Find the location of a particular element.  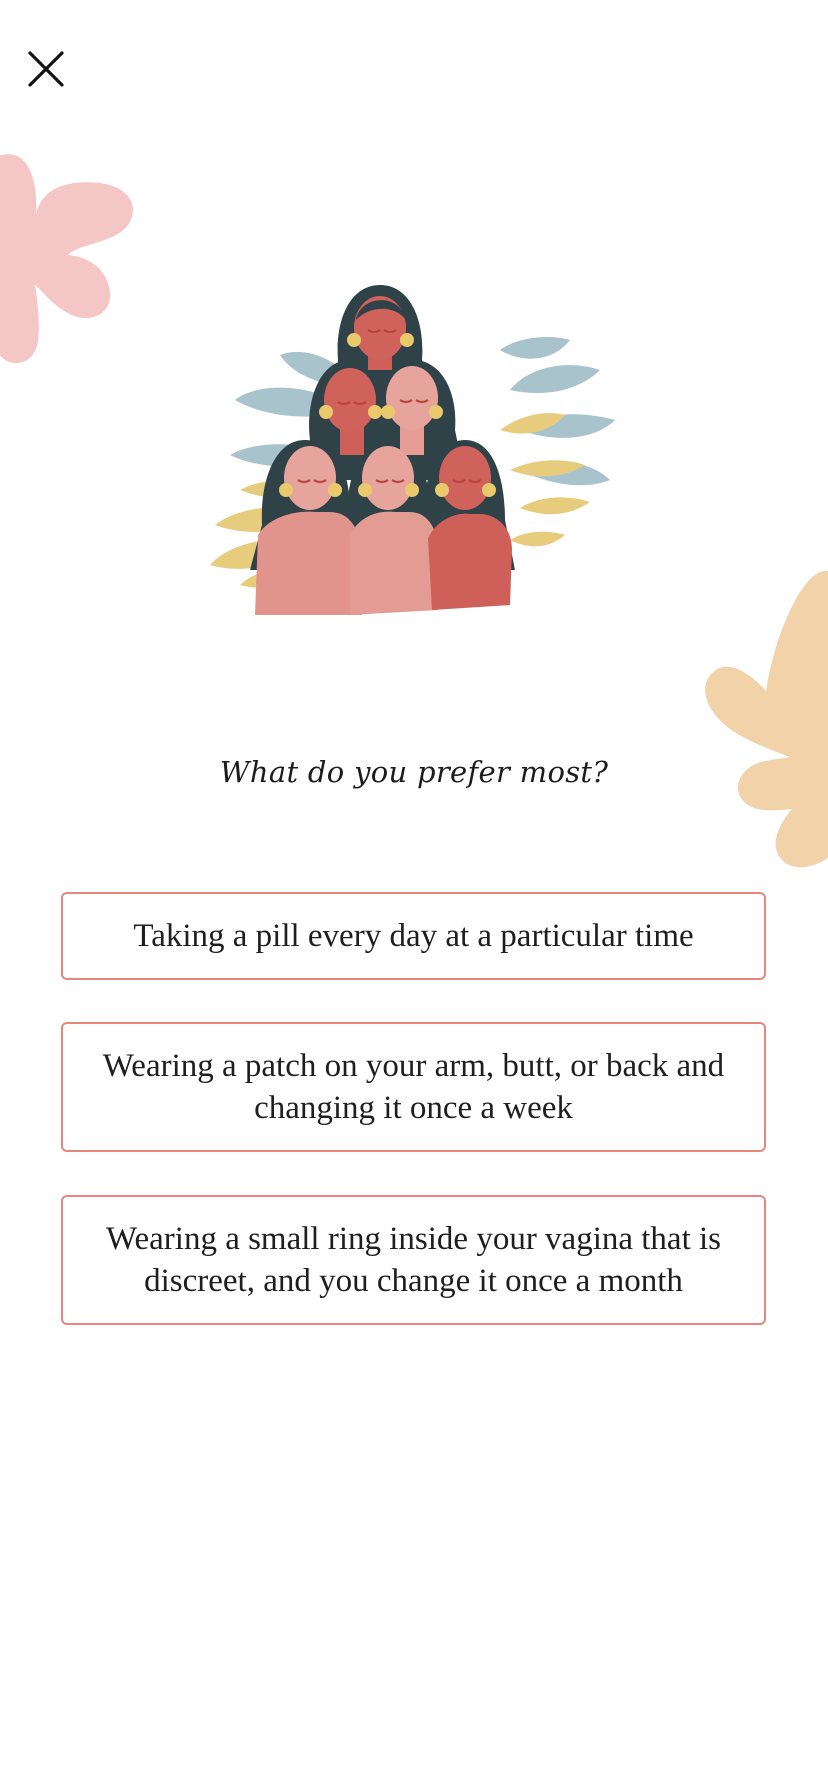

women-group-illustration is located at coordinates (412, 450).